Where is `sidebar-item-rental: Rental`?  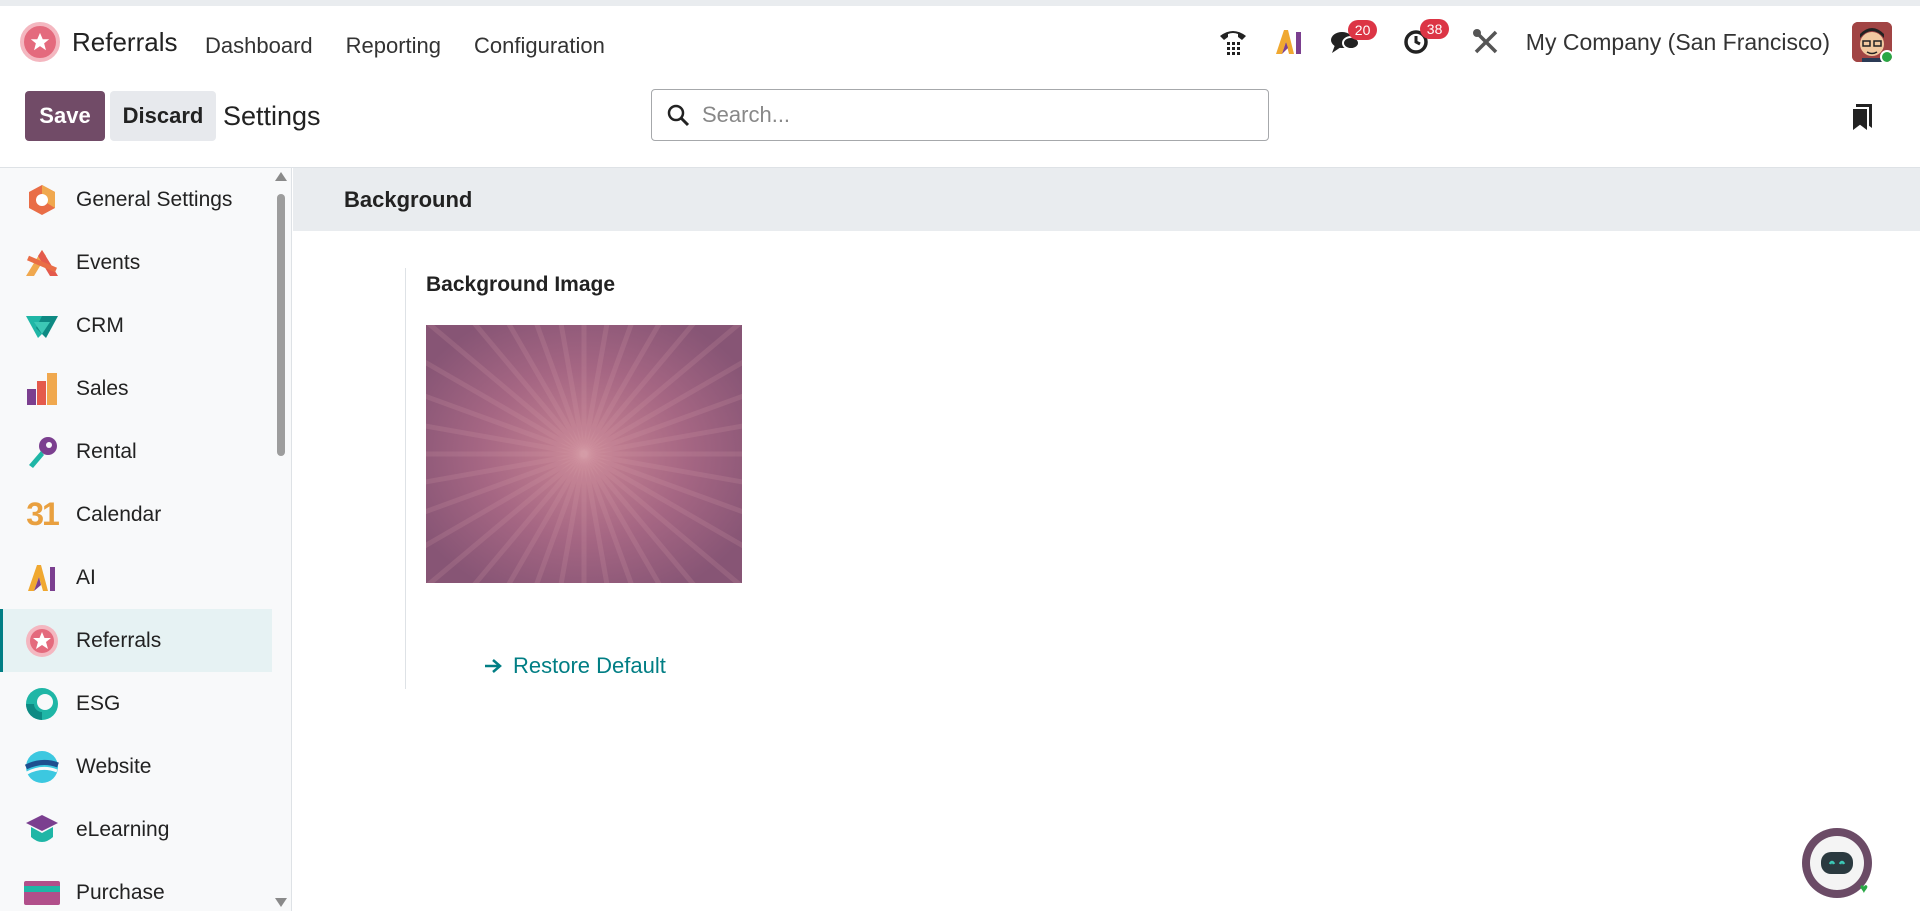
sidebar-item-rental: Rental is located at coordinates (136, 451).